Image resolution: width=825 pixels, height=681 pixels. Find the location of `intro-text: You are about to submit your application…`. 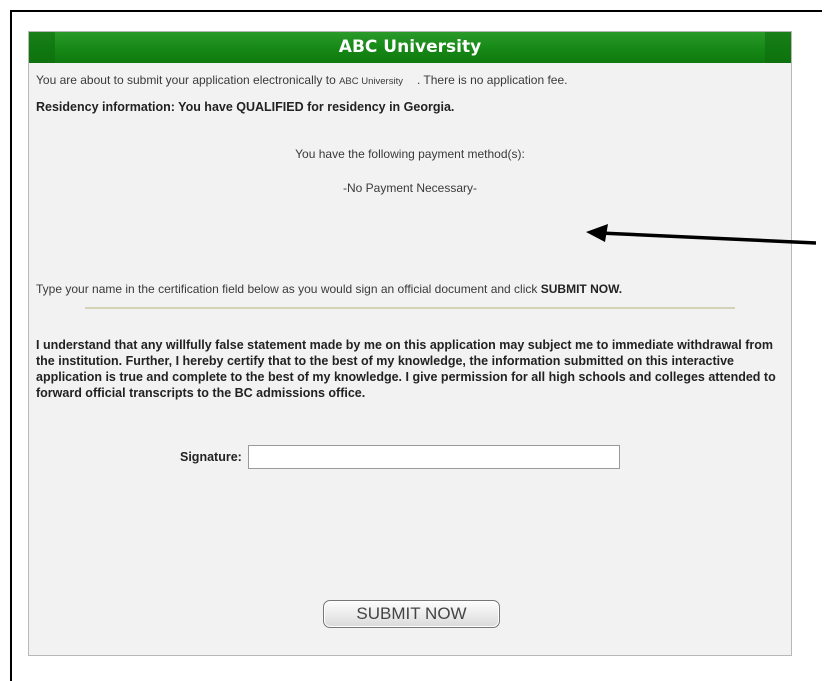

intro-text: You are about to submit your application… is located at coordinates (410, 80).